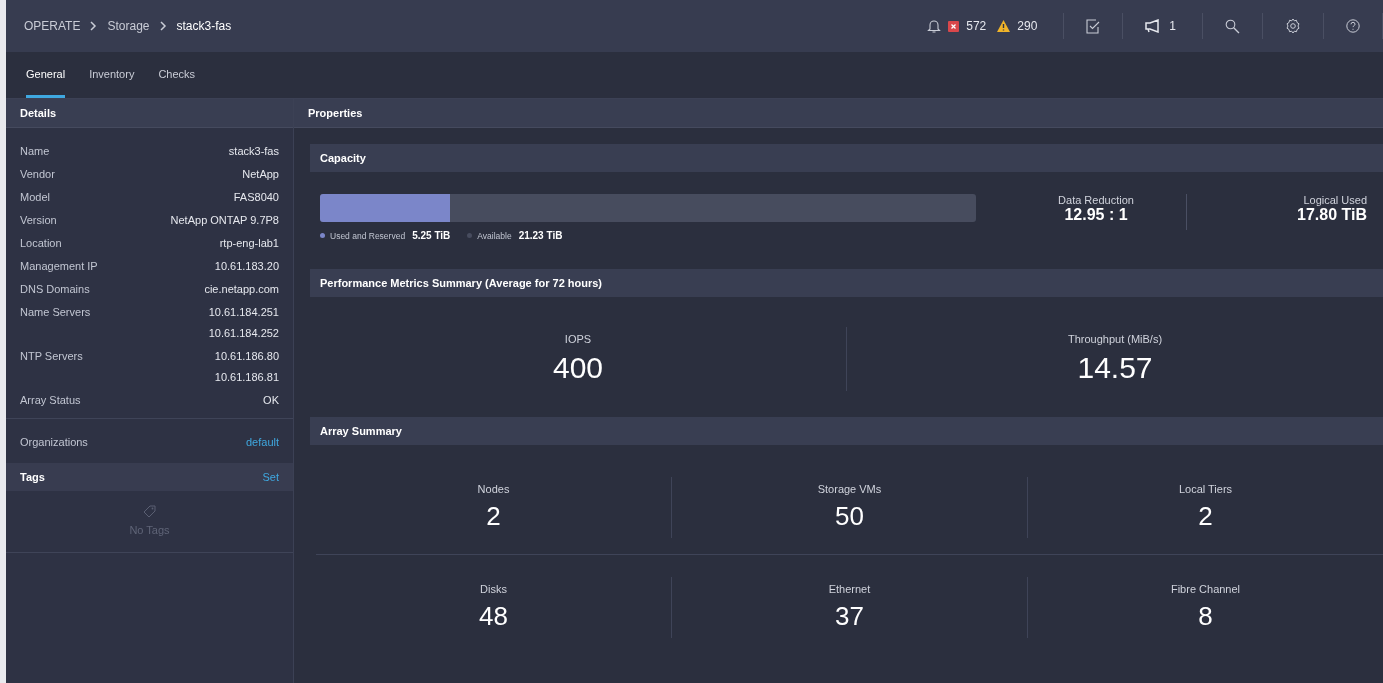  I want to click on help-icon, so click(1353, 26).